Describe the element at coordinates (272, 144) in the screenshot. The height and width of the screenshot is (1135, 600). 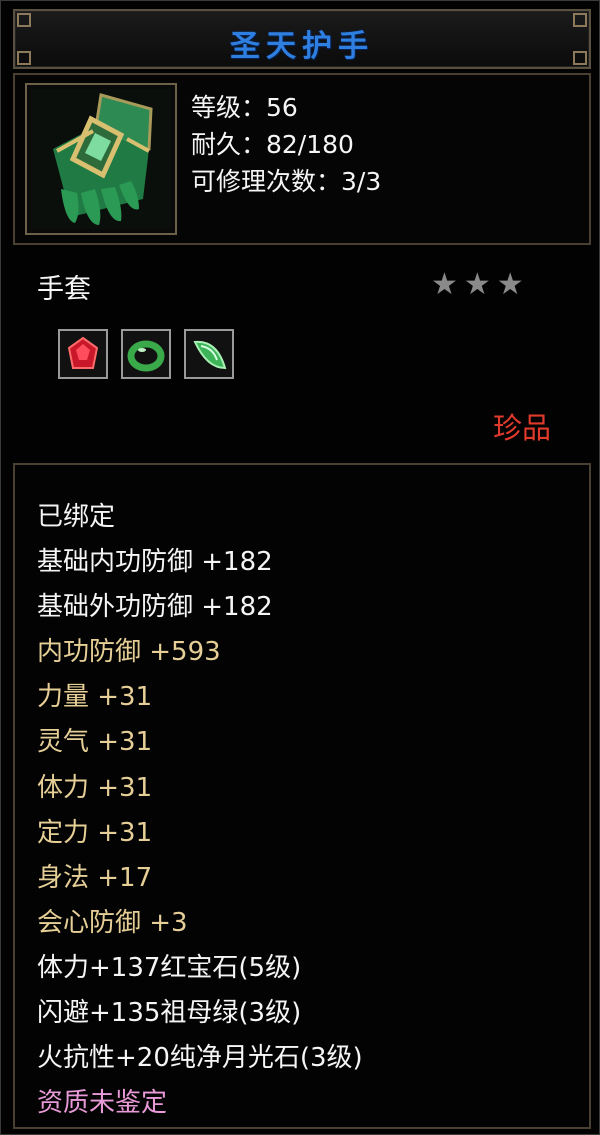
I see `durability-text: 耐久：82/180` at that location.